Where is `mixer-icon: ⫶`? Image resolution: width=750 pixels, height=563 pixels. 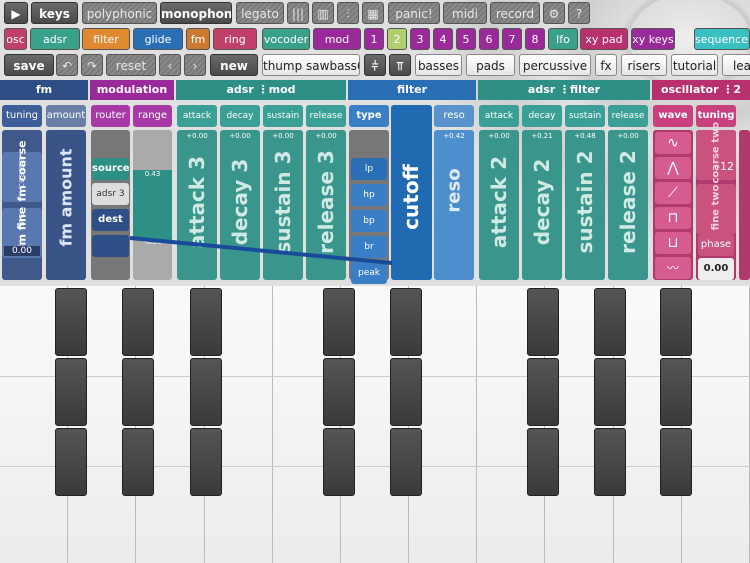
mixer-icon: ⫶ is located at coordinates (348, 14).